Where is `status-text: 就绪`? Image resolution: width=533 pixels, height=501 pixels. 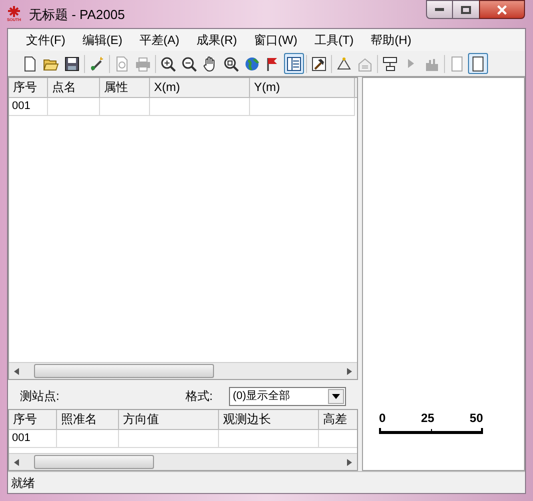
status-text: 就绪 is located at coordinates (23, 483).